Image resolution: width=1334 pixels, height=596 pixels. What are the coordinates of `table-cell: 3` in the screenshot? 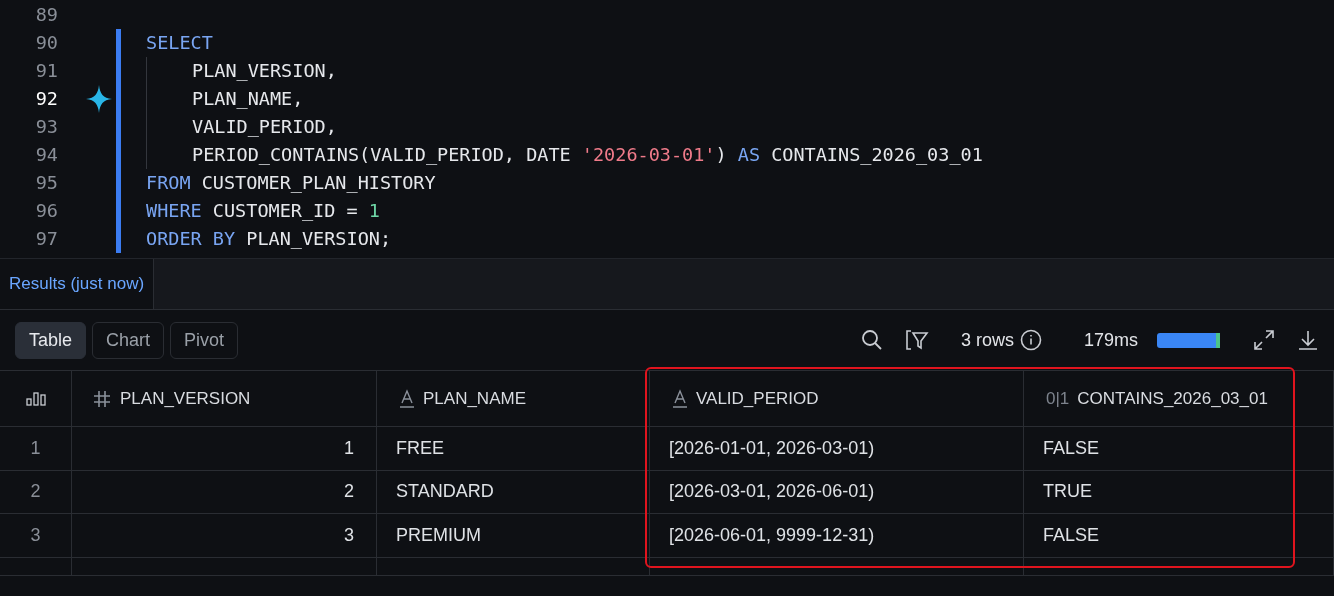 It's located at (224, 535).